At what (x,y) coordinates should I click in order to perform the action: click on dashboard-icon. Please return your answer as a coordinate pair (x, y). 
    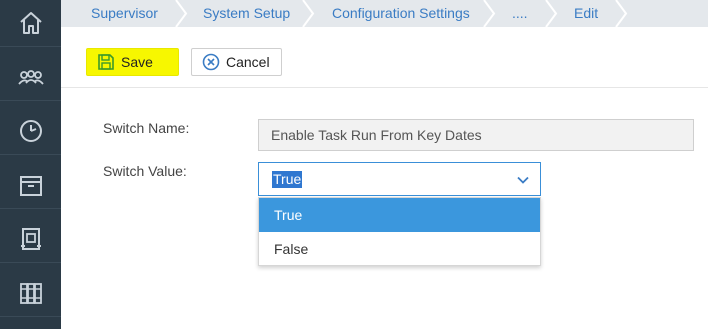
    Looking at the image, I should click on (30, 131).